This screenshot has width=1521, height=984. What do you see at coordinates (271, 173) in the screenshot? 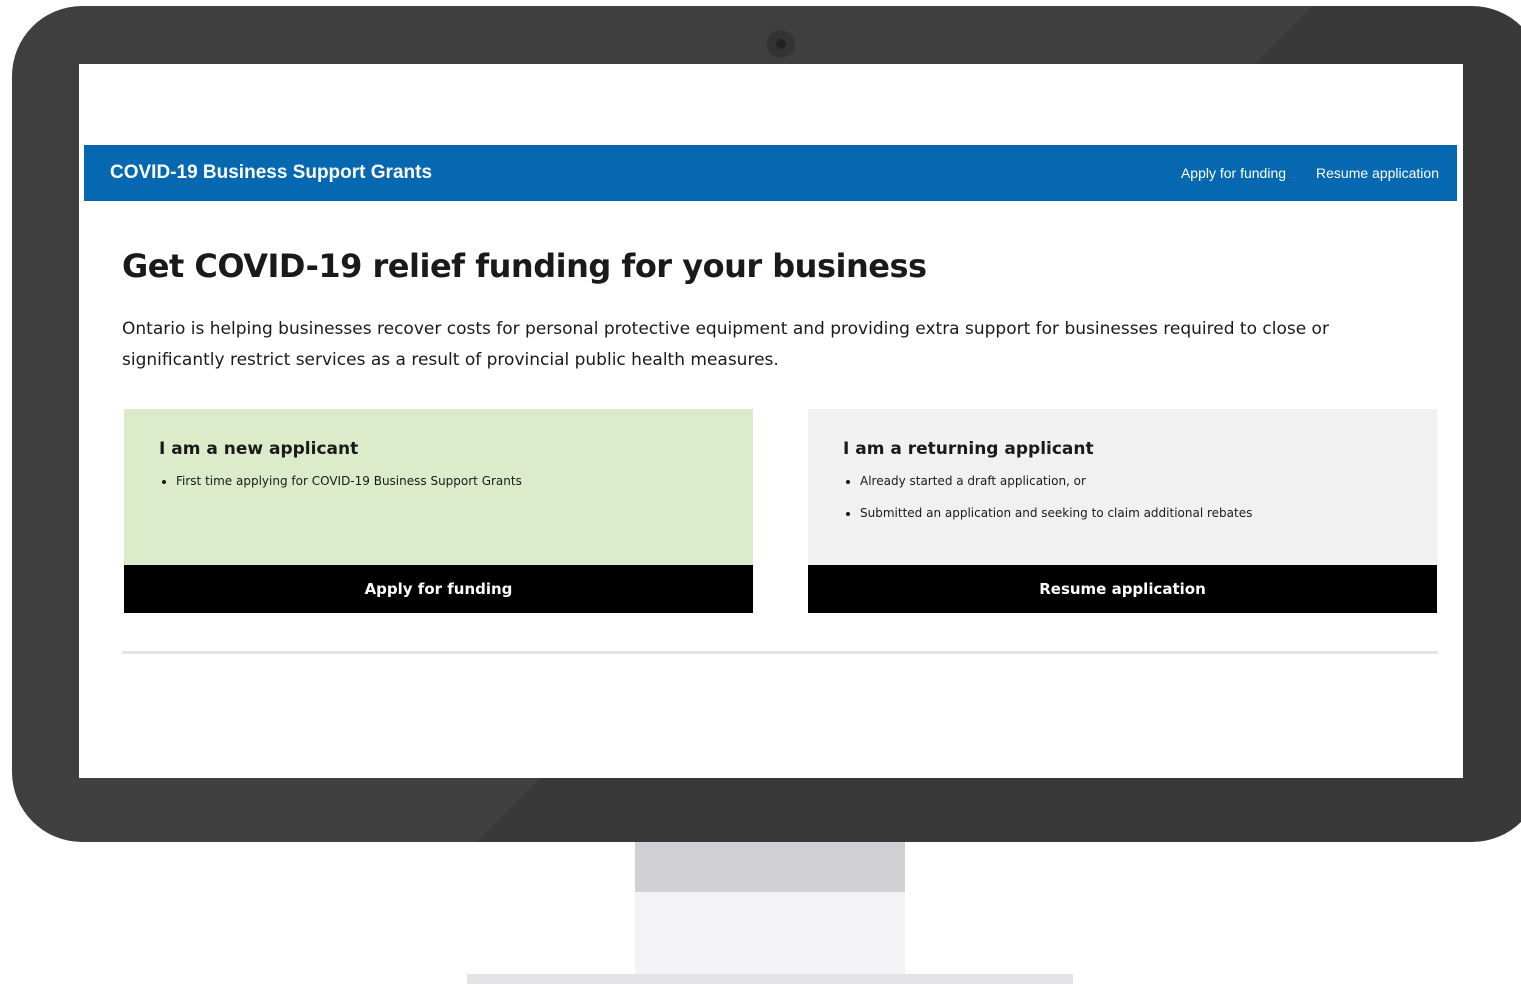
I see `site-title: COVID-19 Business Support Grants` at bounding box center [271, 173].